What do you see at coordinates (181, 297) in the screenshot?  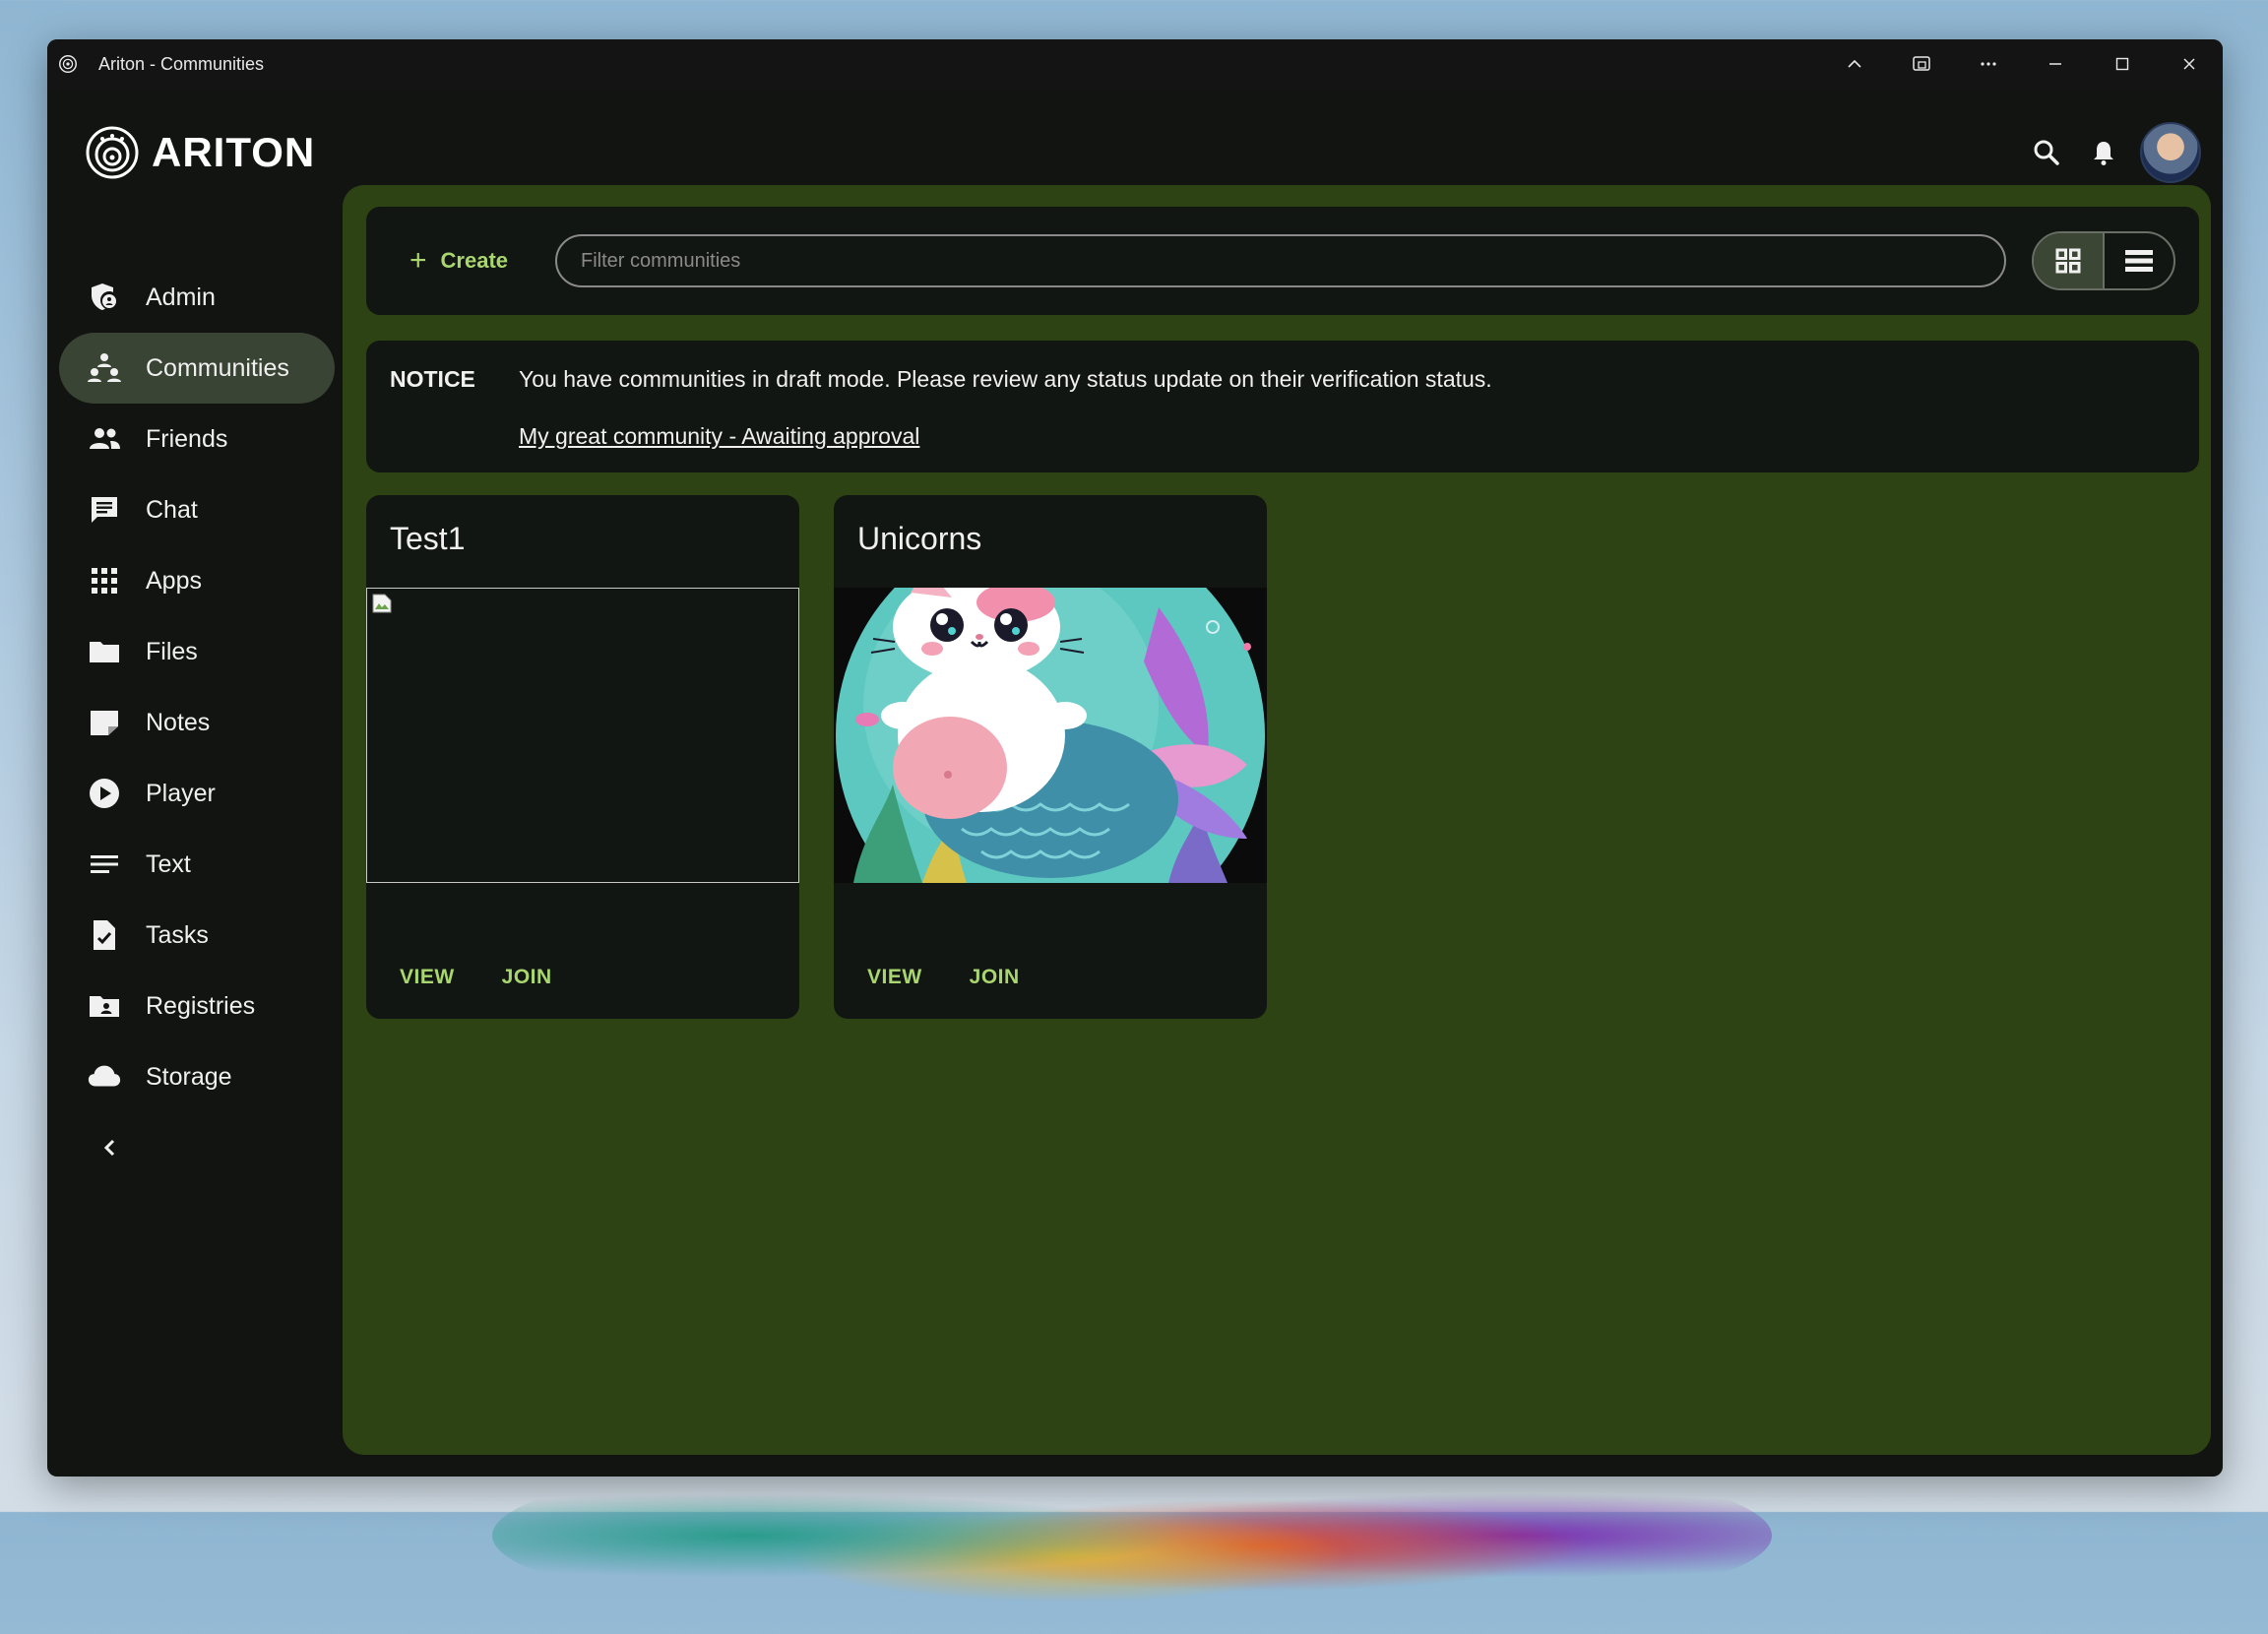 I see `sidebar-item-label: Admin` at bounding box center [181, 297].